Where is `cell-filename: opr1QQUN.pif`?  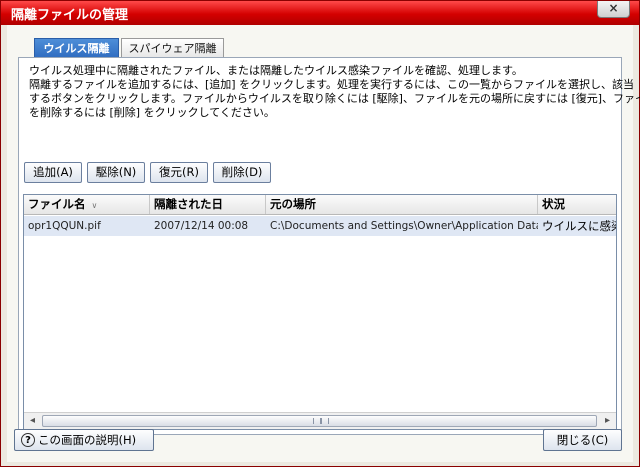 cell-filename: opr1QQUN.pif is located at coordinates (64, 226).